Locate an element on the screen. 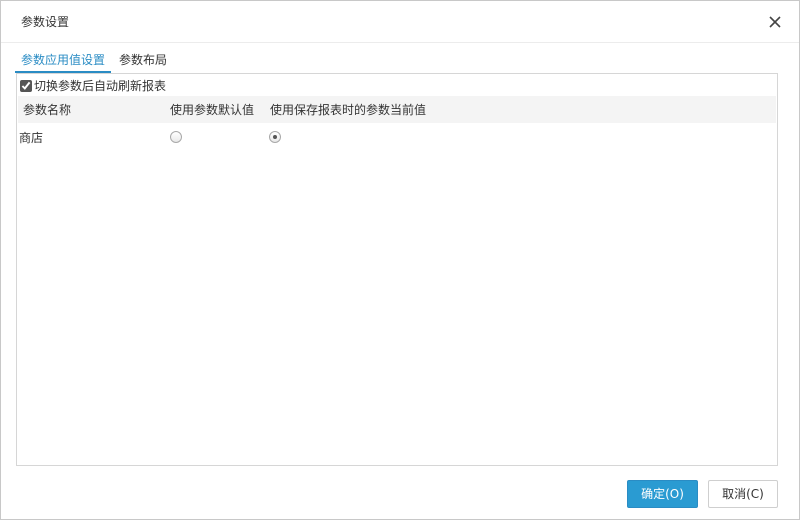 This screenshot has width=800, height=520. use-saved-value-radio is located at coordinates (275, 137).